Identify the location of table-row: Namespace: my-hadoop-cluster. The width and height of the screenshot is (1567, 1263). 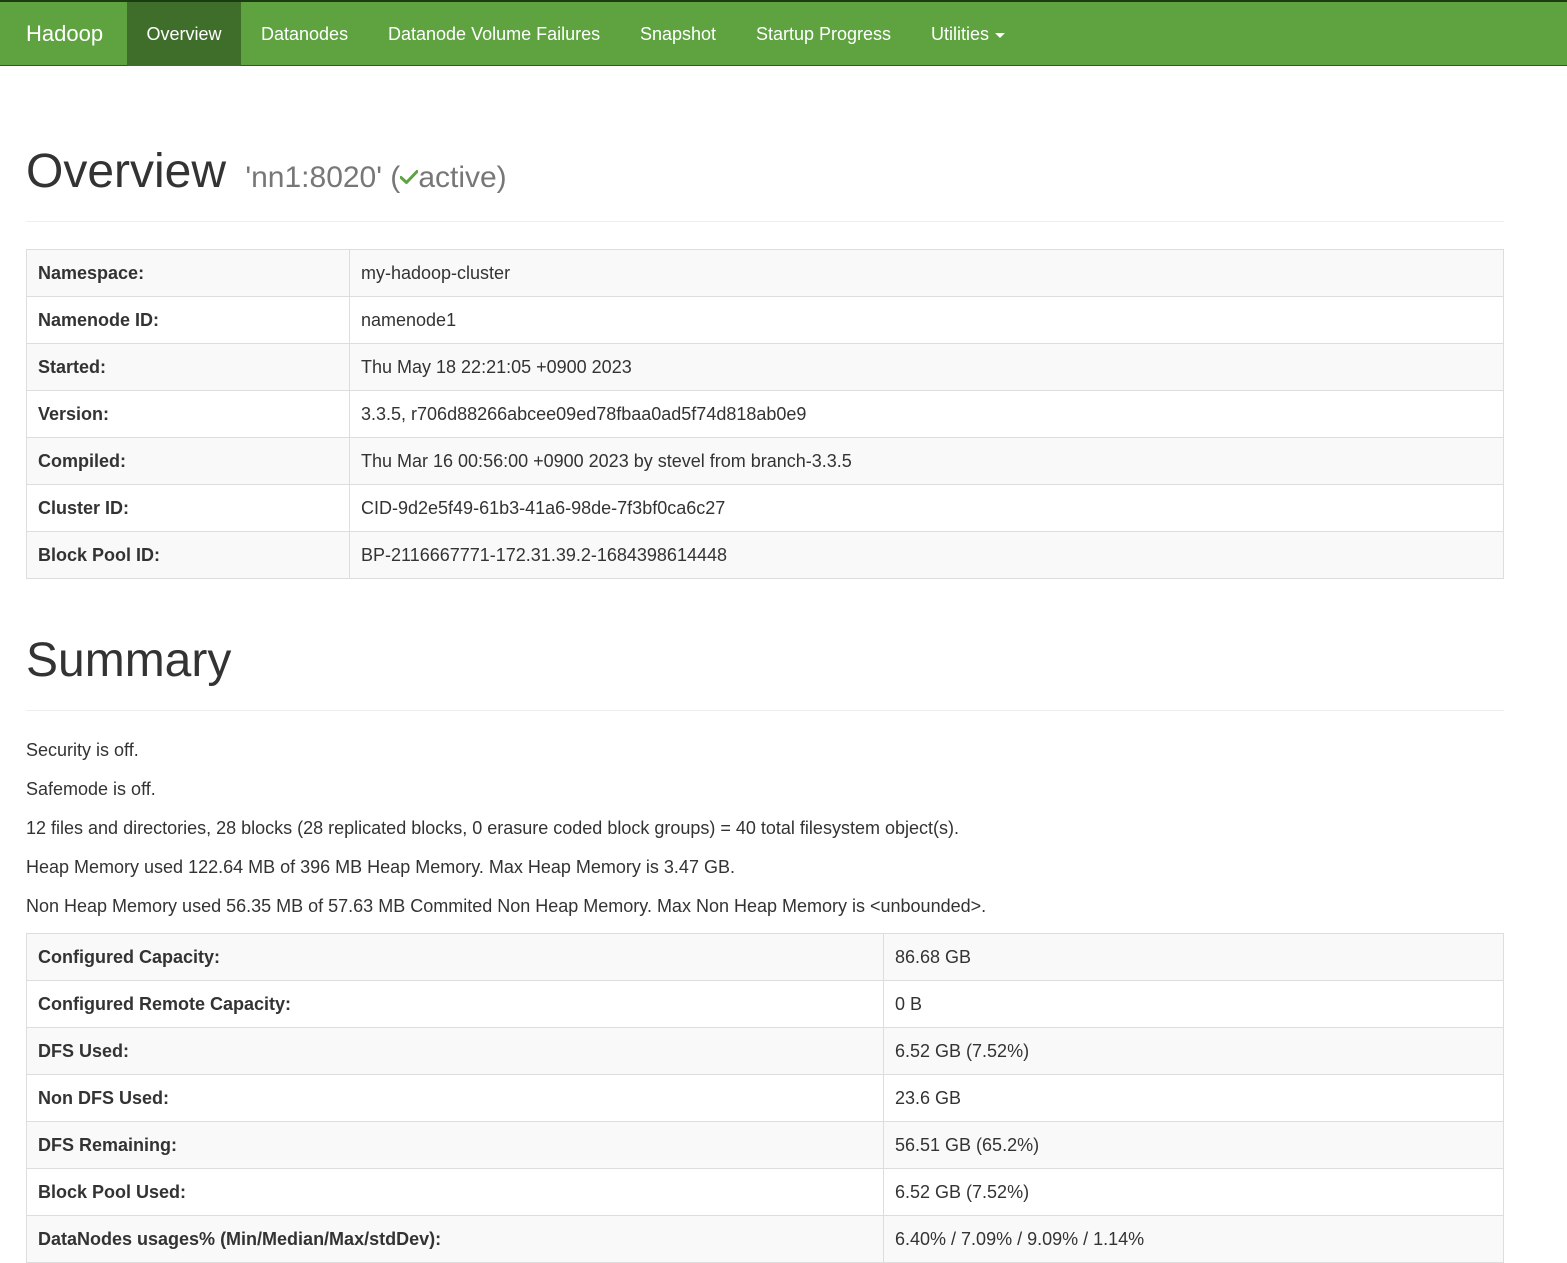
(765, 273).